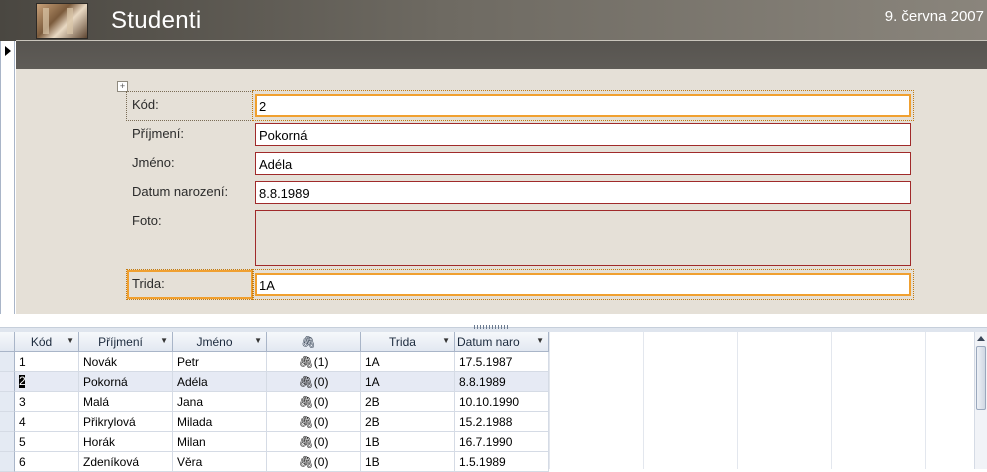  Describe the element at coordinates (502, 442) in the screenshot. I see `cell-datum: 16.7.1990` at that location.